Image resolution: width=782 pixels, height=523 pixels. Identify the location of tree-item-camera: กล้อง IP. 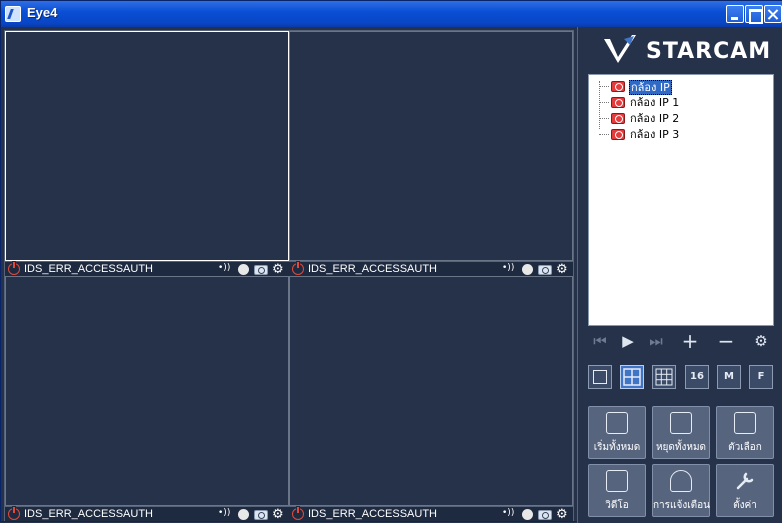
(684, 87).